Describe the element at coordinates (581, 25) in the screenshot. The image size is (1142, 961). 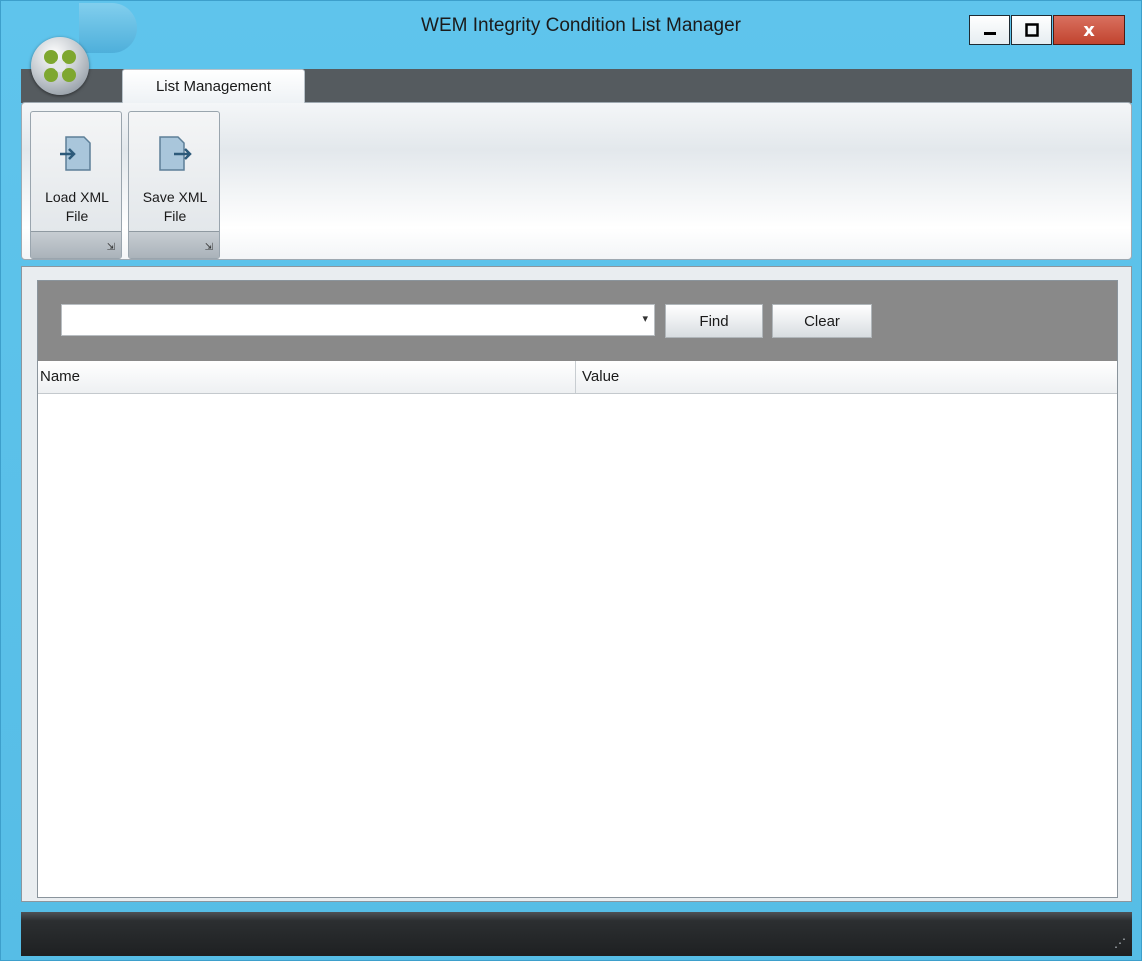
I see `window-title: WEM Integrity Condition List Manager` at that location.